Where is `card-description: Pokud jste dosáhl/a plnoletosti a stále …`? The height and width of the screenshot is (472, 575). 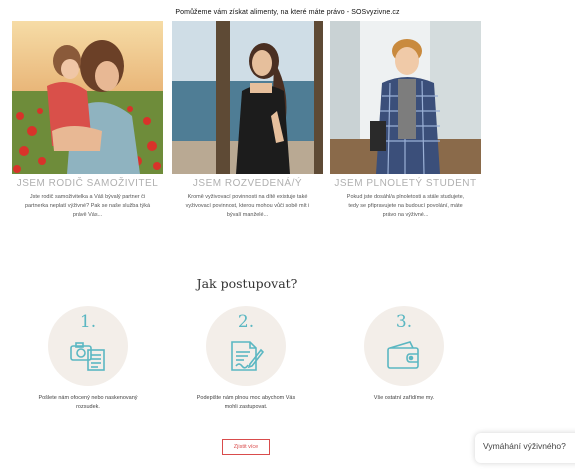
card-description: Pokud jste dosáhl/a plnoletosti a stále … is located at coordinates (405, 206).